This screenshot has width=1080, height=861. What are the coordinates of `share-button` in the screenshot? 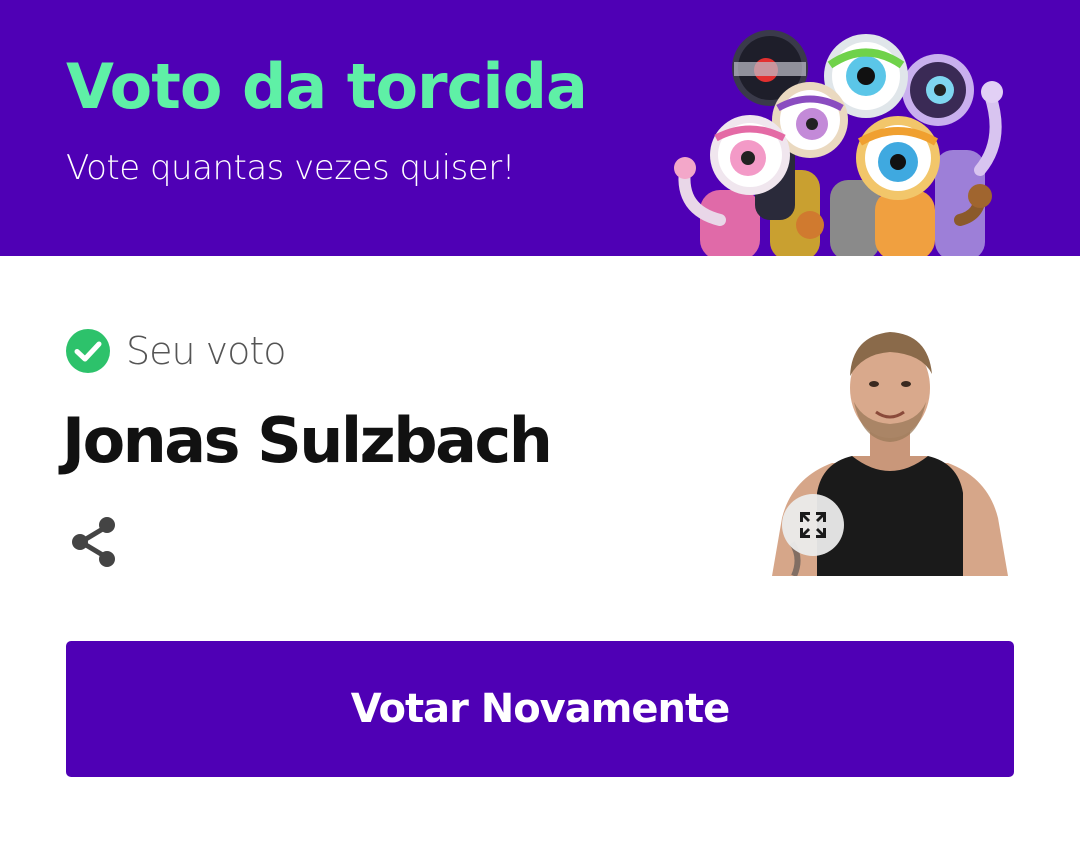 It's located at (94, 542).